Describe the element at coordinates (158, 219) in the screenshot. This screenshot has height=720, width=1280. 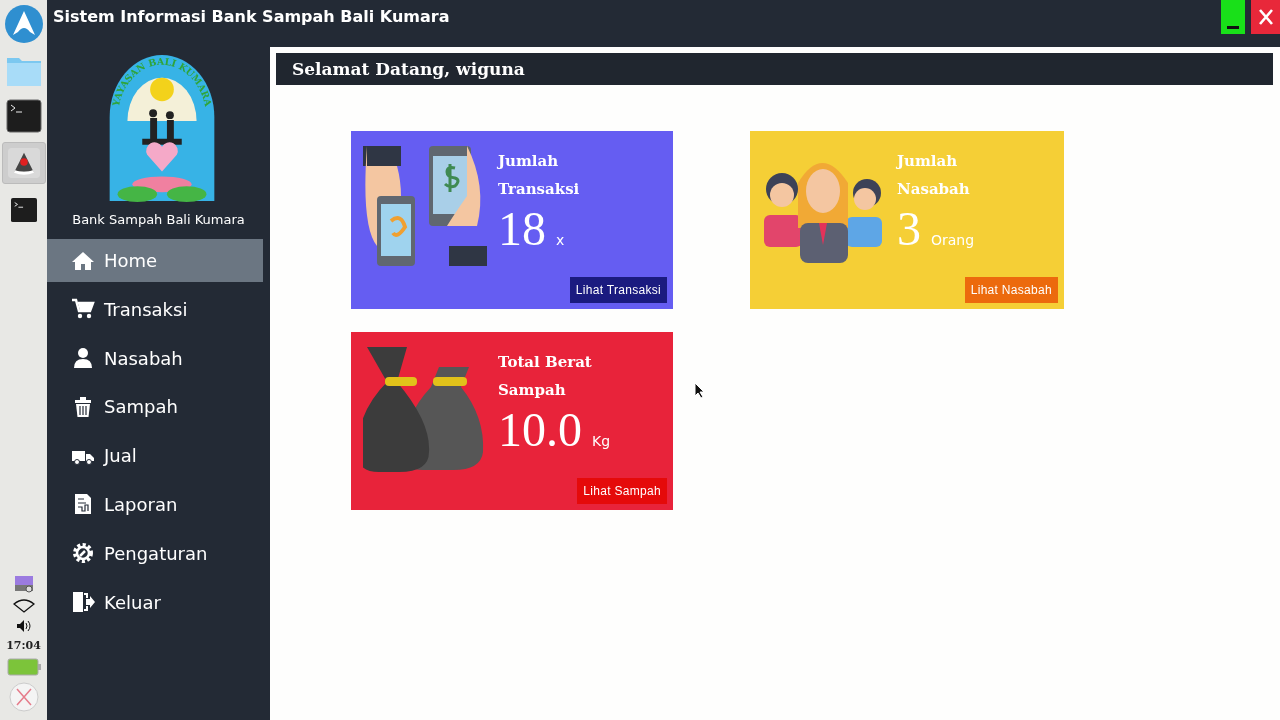
I see `organization-name: Bank Sampah Bali Kumara` at that location.